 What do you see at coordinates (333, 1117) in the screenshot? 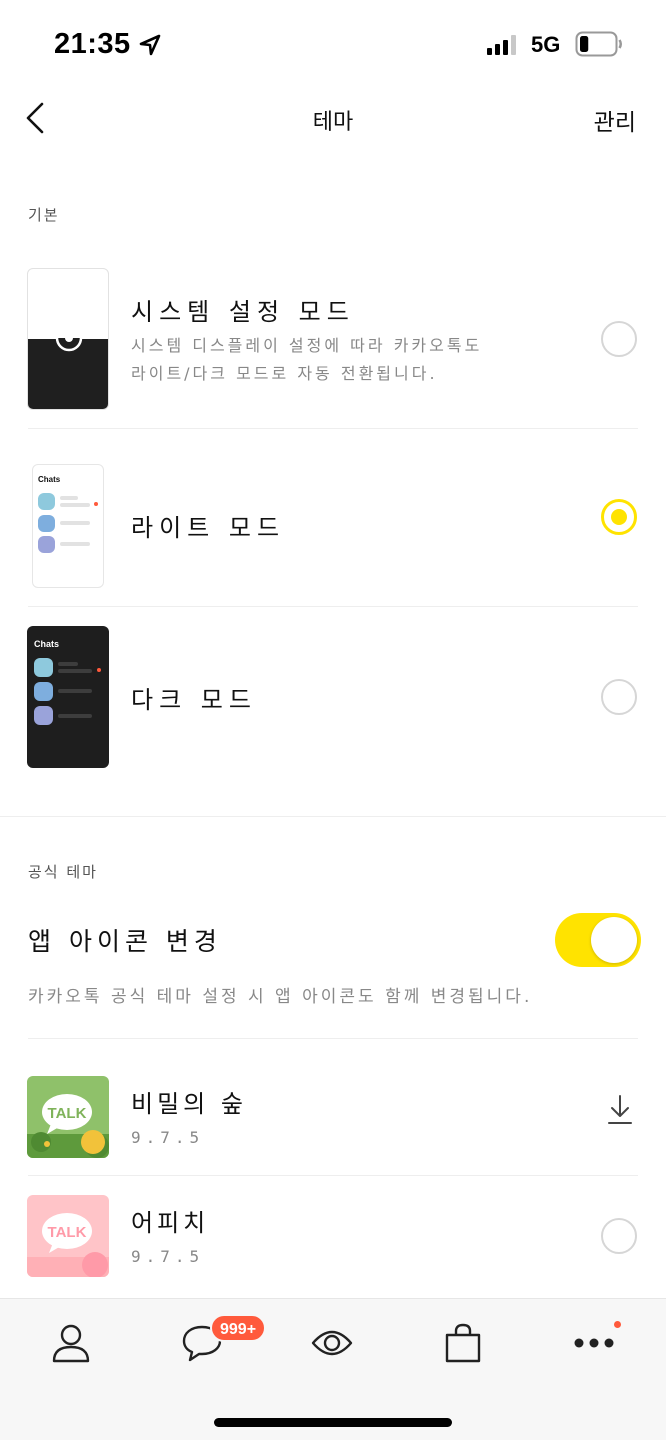
I see `theme-row-secret-forest: TALK 비밀의 숲 9.7.5` at bounding box center [333, 1117].